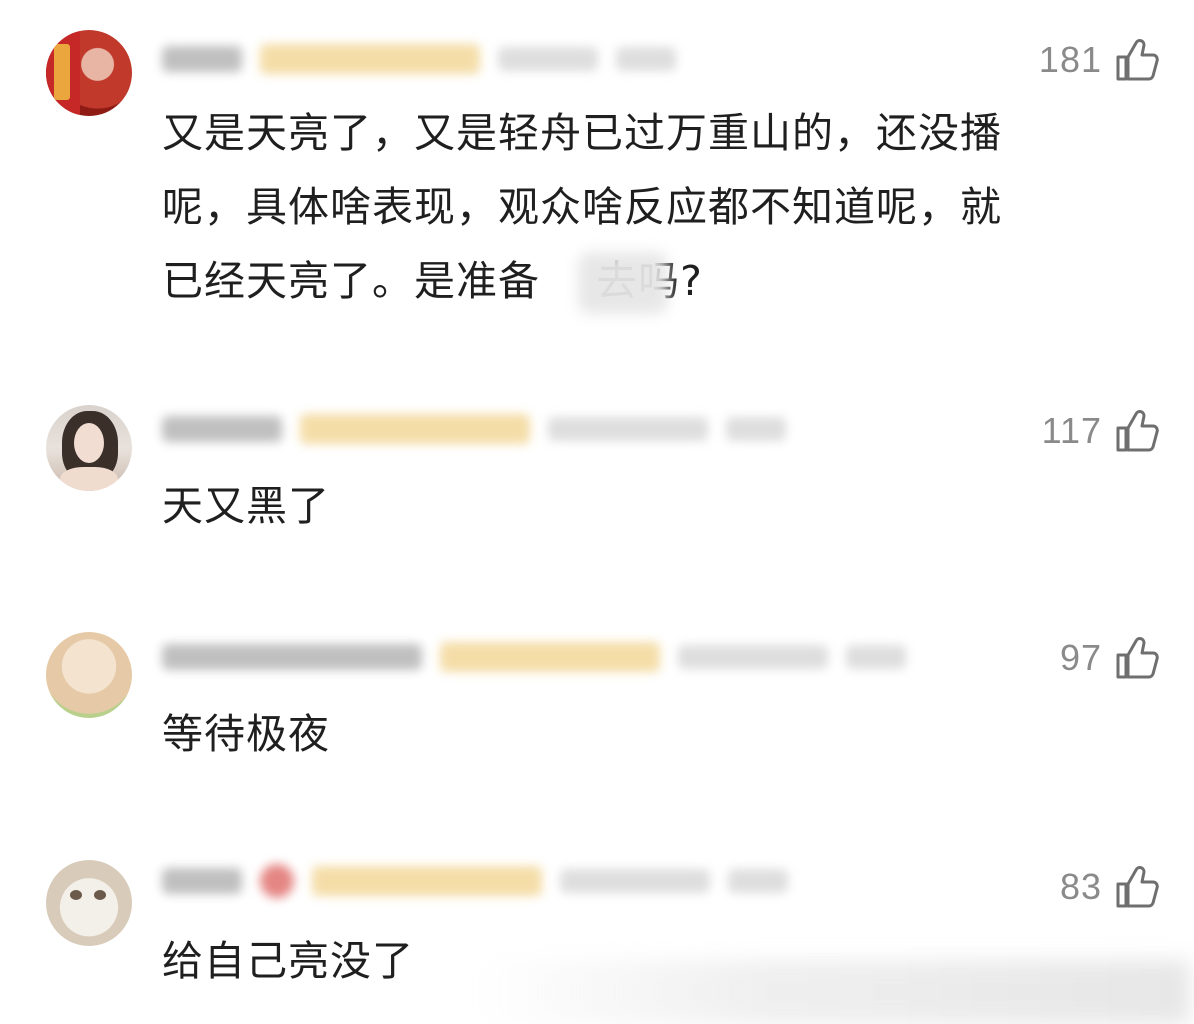 Image resolution: width=1194 pixels, height=1024 pixels. Describe the element at coordinates (642, 734) in the screenshot. I see `comment-text: 等待极夜` at that location.